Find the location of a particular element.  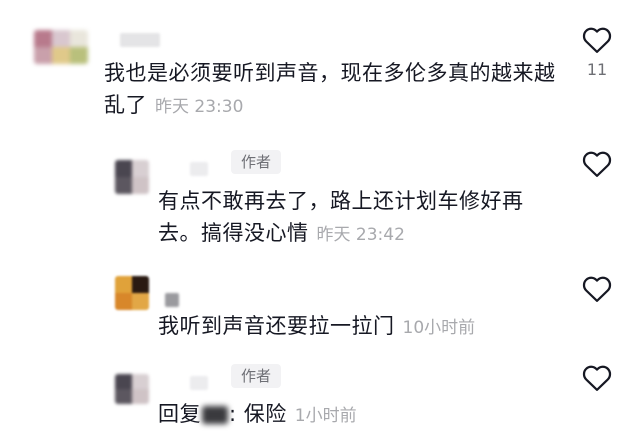

comment-text: 我听到声音还要拉一拉门 10小时前 is located at coordinates (348, 327).